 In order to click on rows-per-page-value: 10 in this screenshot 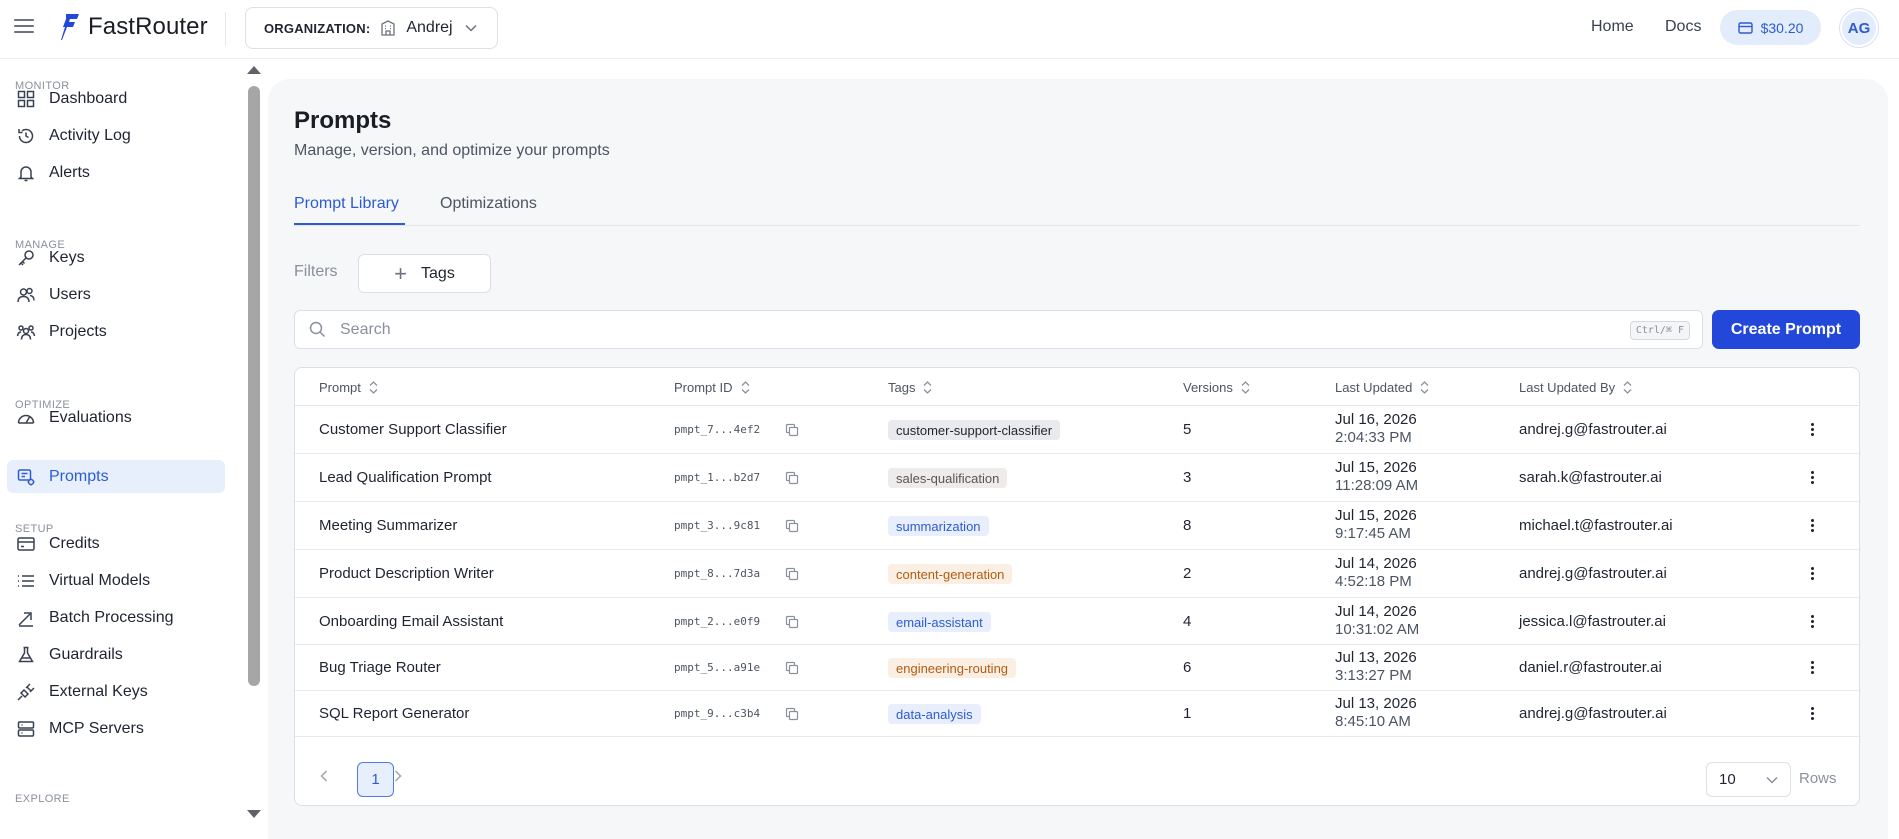, I will do `click(1727, 779)`.